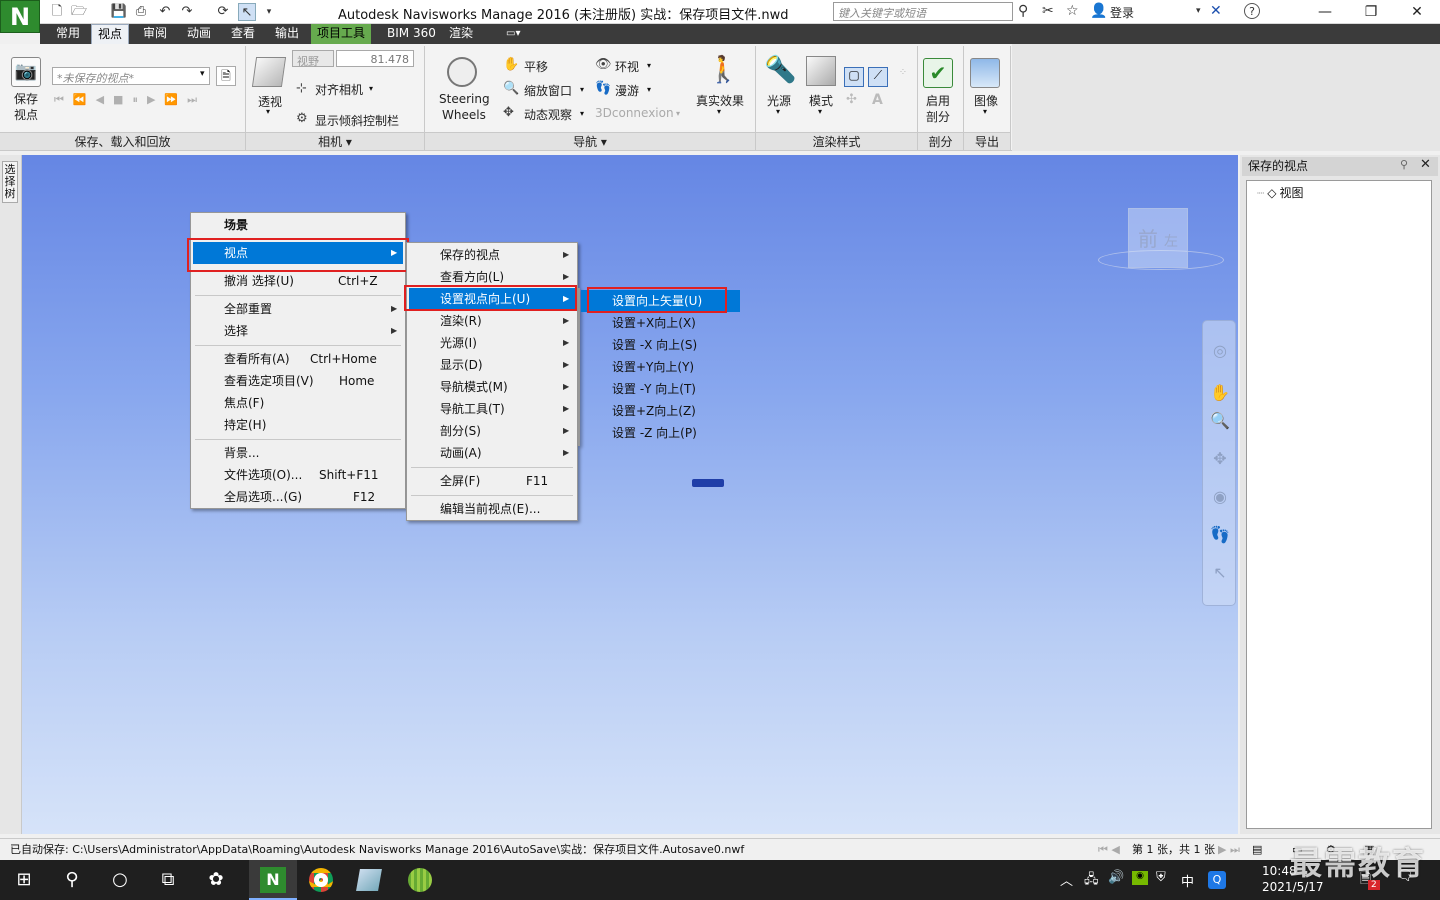  What do you see at coordinates (903, 77) in the screenshot?
I see `render-points-icon: ⁘` at bounding box center [903, 77].